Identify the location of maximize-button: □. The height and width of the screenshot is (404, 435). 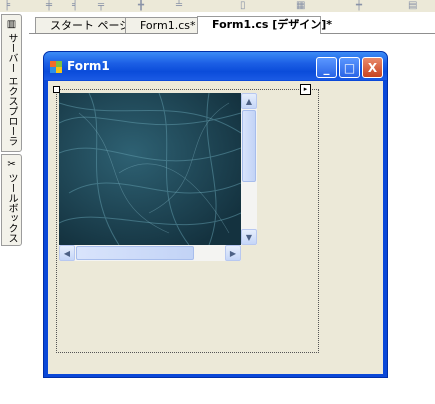
(349, 67).